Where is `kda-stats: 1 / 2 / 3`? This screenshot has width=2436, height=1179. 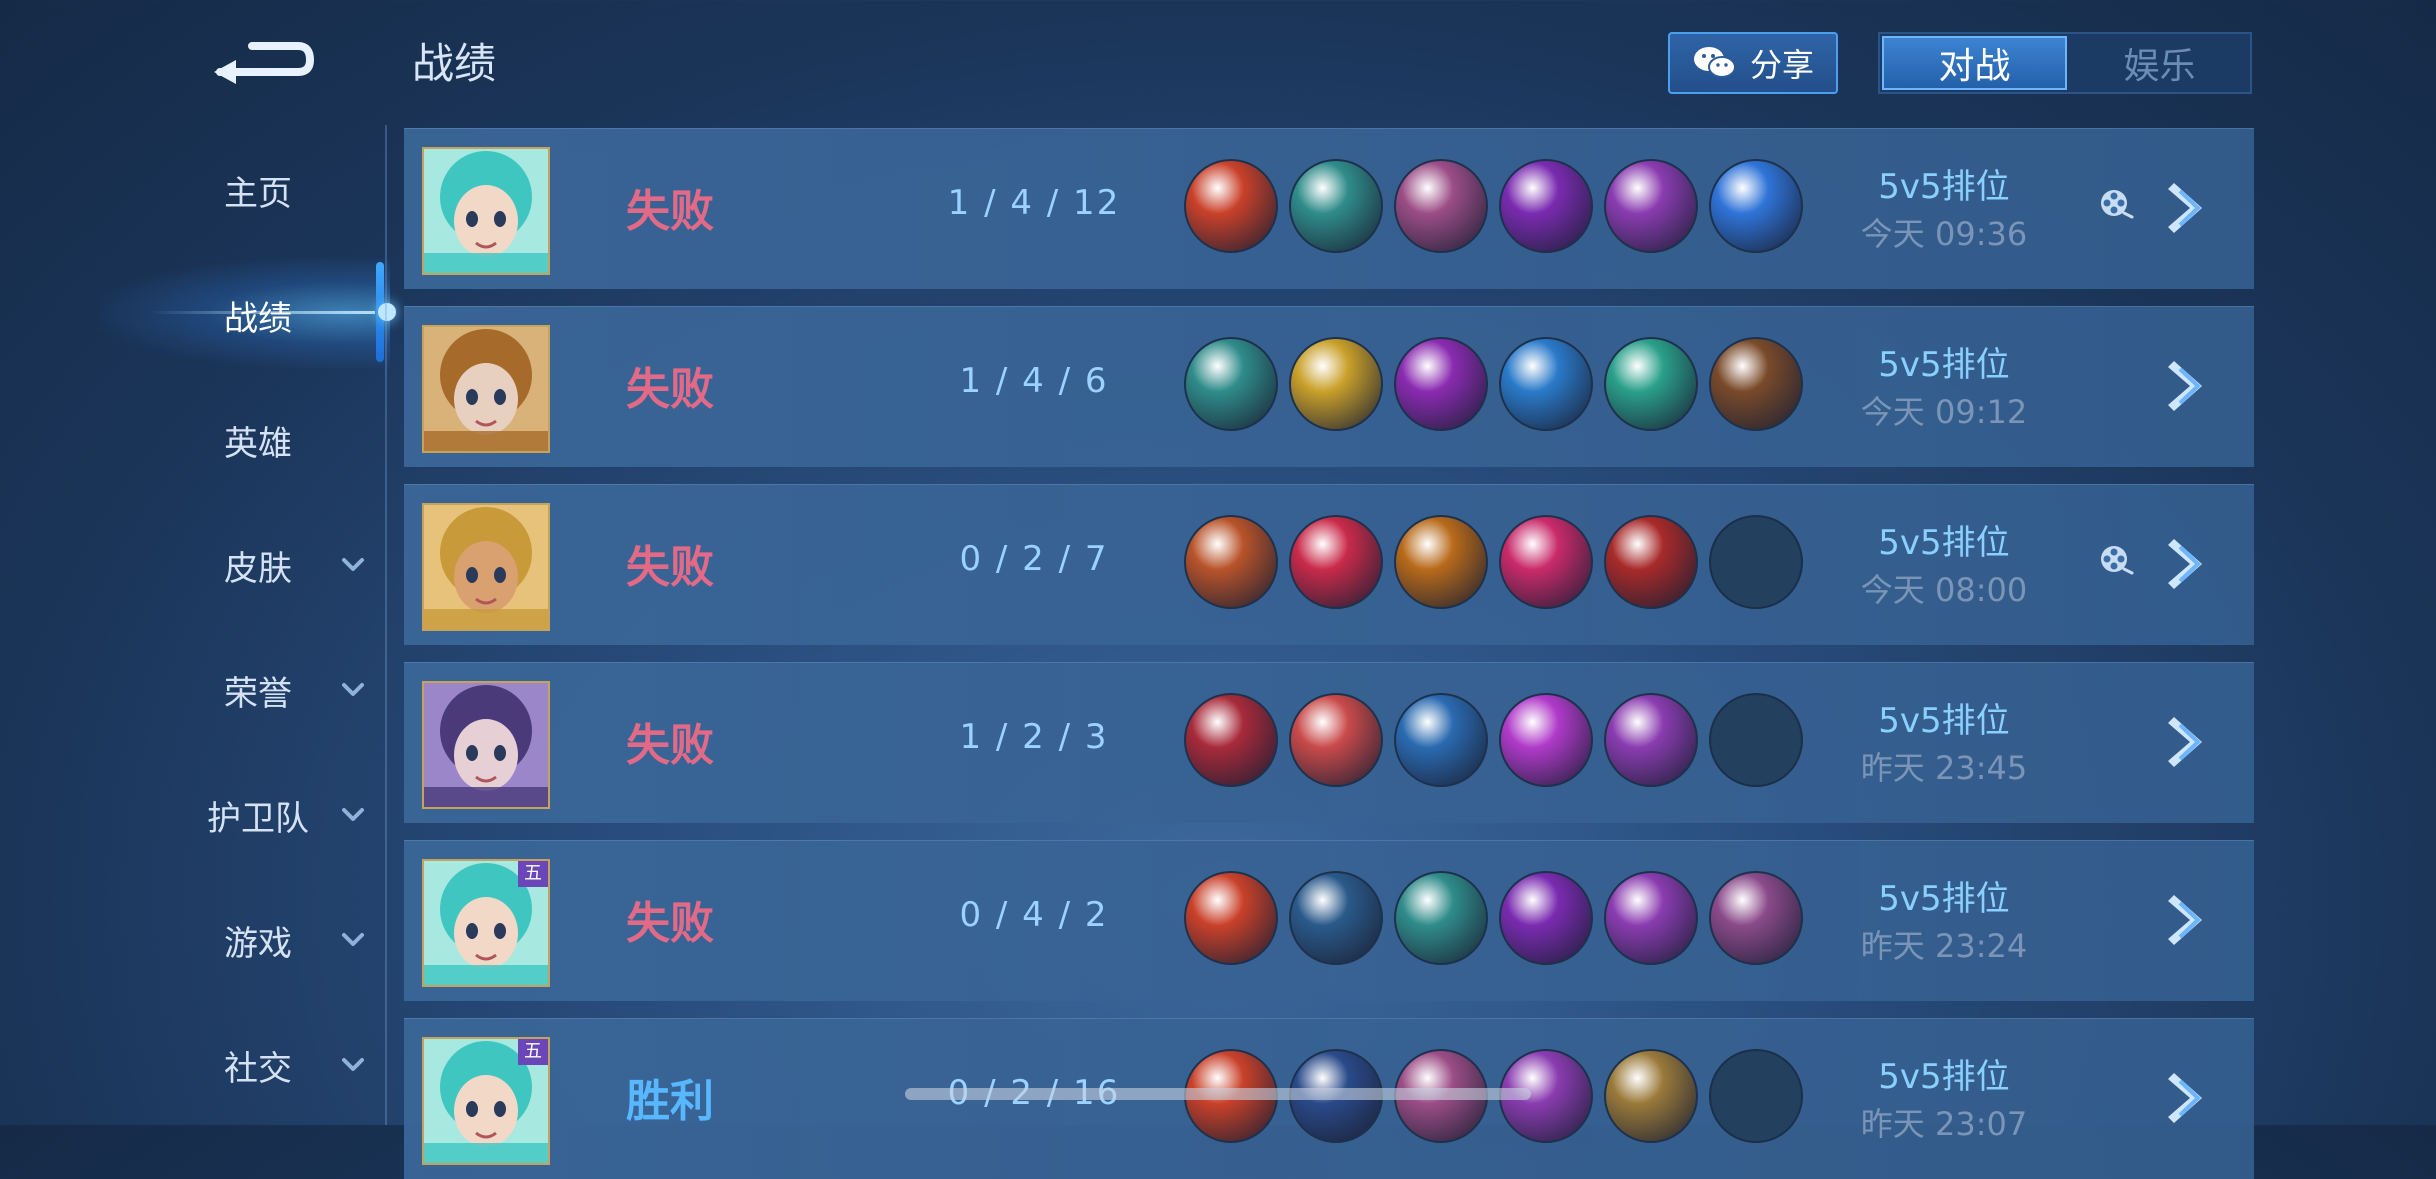
kda-stats: 1 / 2 / 3 is located at coordinates (1034, 737).